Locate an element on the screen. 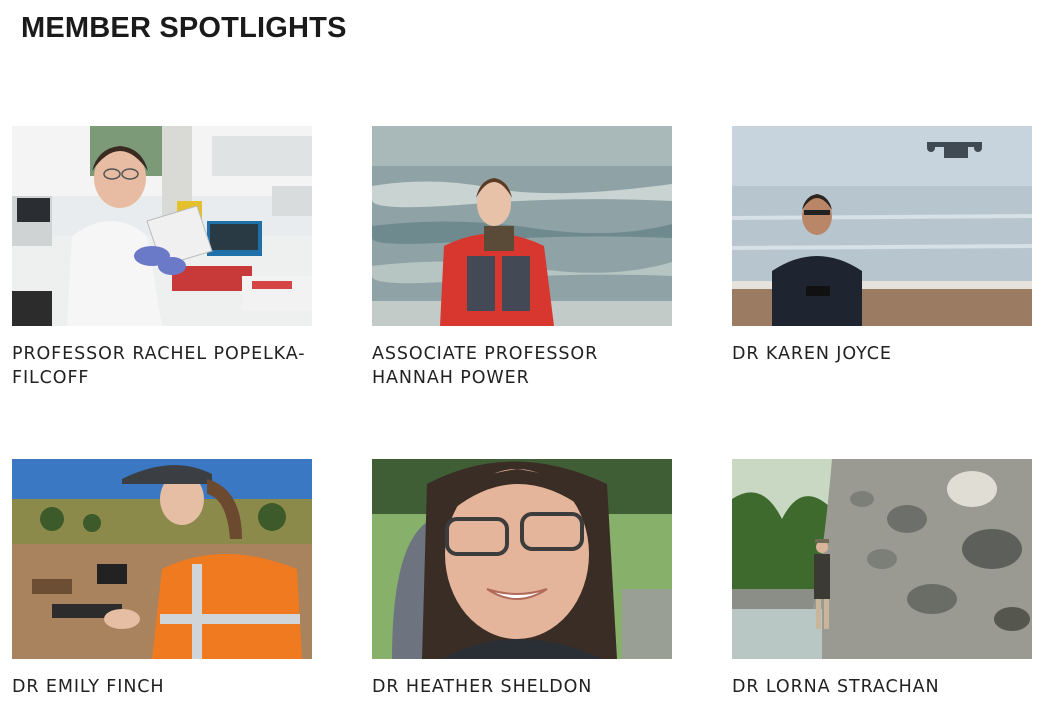 The image size is (1049, 709). member-card-heather-sheldon: DR HEATHER SHELDON is located at coordinates (522, 584).